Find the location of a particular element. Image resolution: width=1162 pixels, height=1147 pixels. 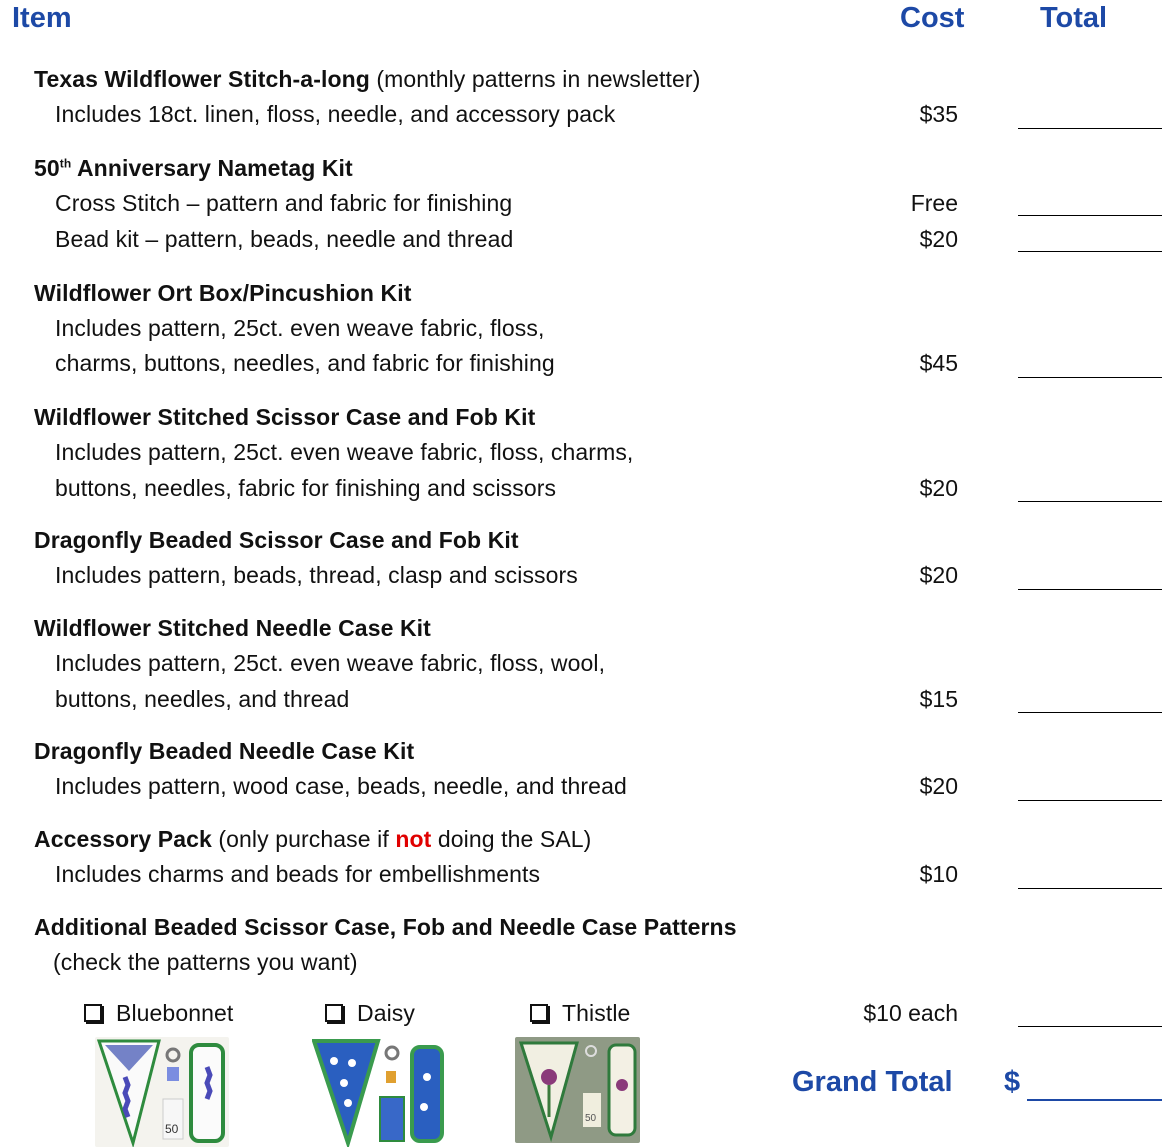

item-cost: $15 is located at coordinates (938, 699).